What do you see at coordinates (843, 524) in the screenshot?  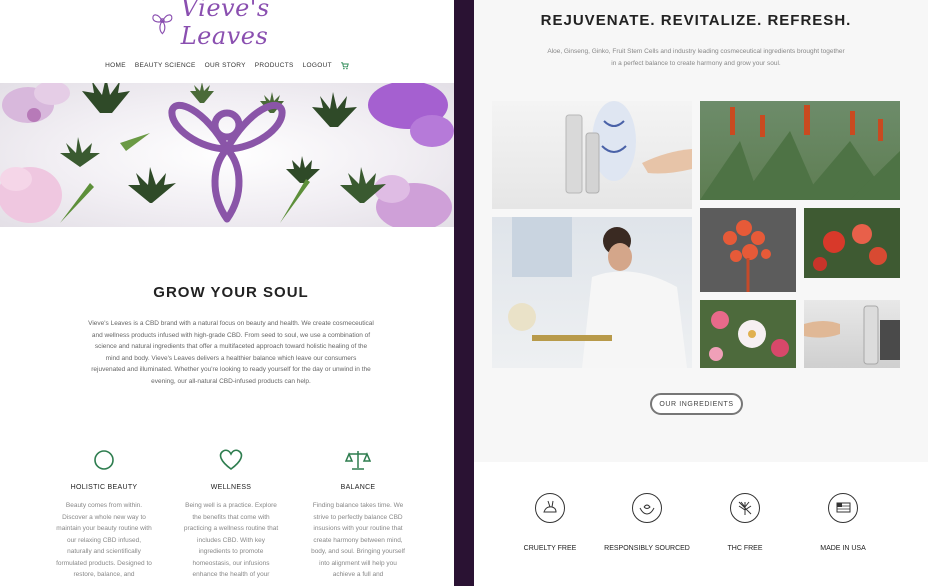 I see `badge-made-in-usa: MADE IN USA` at bounding box center [843, 524].